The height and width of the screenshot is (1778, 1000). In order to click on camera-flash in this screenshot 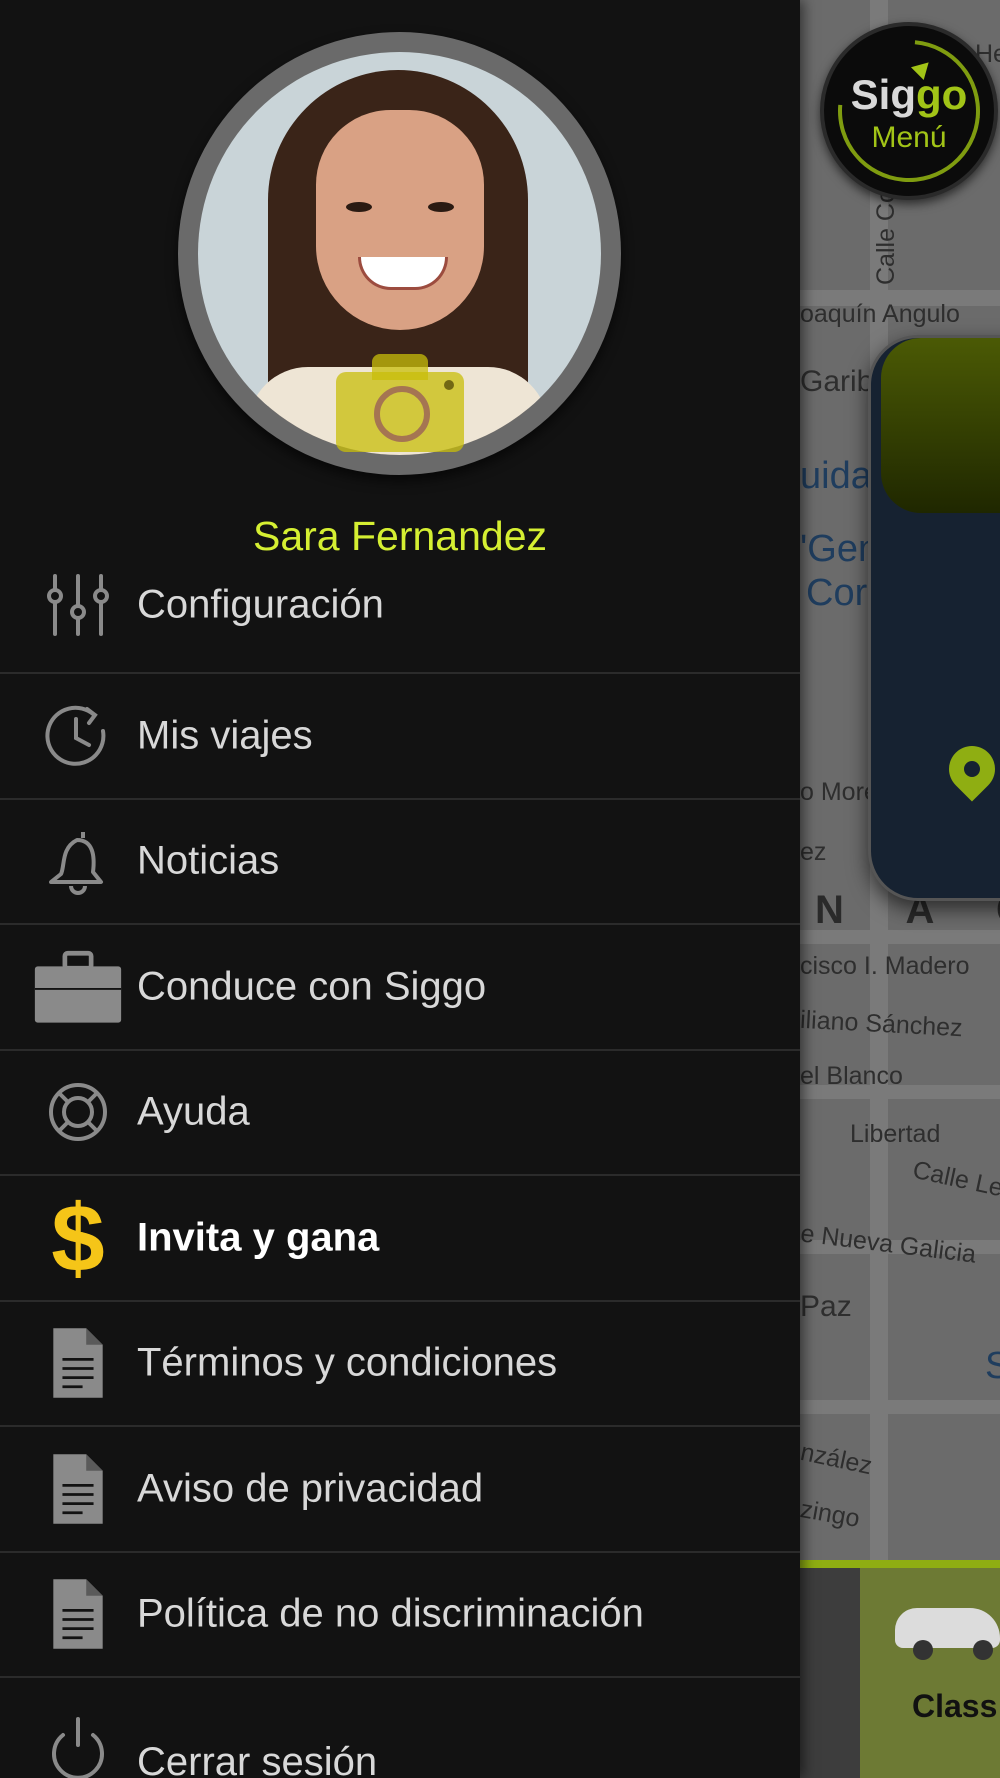, I will do `click(449, 385)`.